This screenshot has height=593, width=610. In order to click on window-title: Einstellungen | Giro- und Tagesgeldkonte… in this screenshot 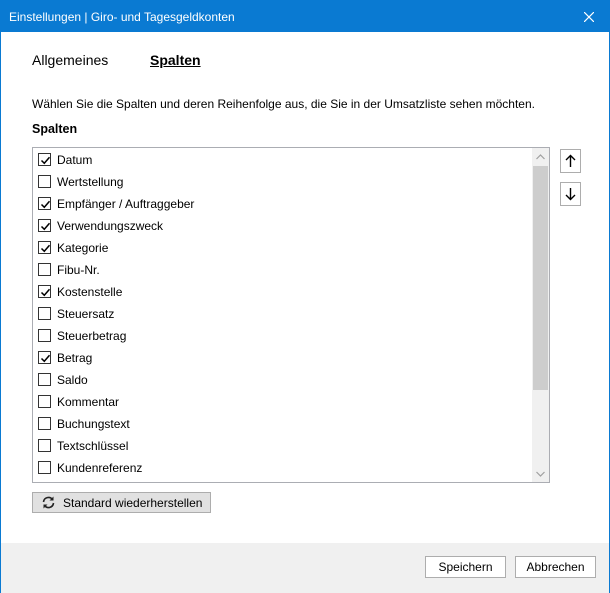, I will do `click(122, 17)`.